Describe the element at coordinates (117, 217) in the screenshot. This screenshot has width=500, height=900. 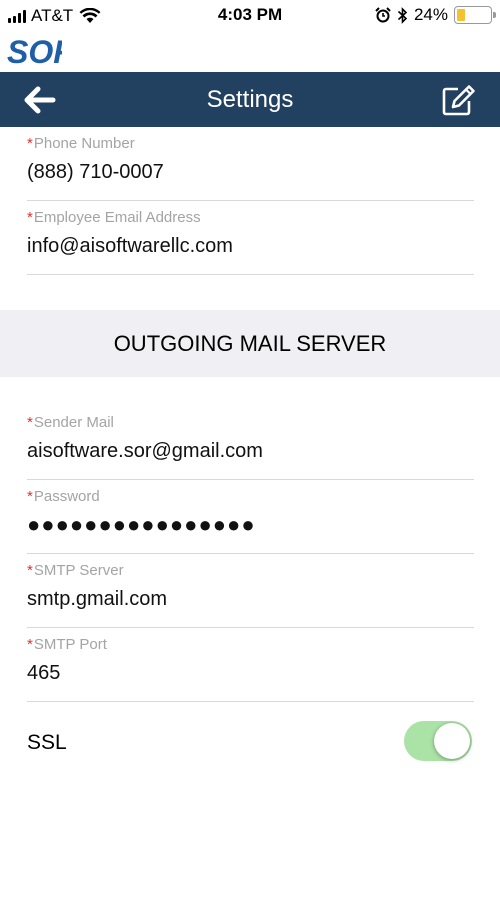
I see `field-label-text: Employee Email Address` at that location.